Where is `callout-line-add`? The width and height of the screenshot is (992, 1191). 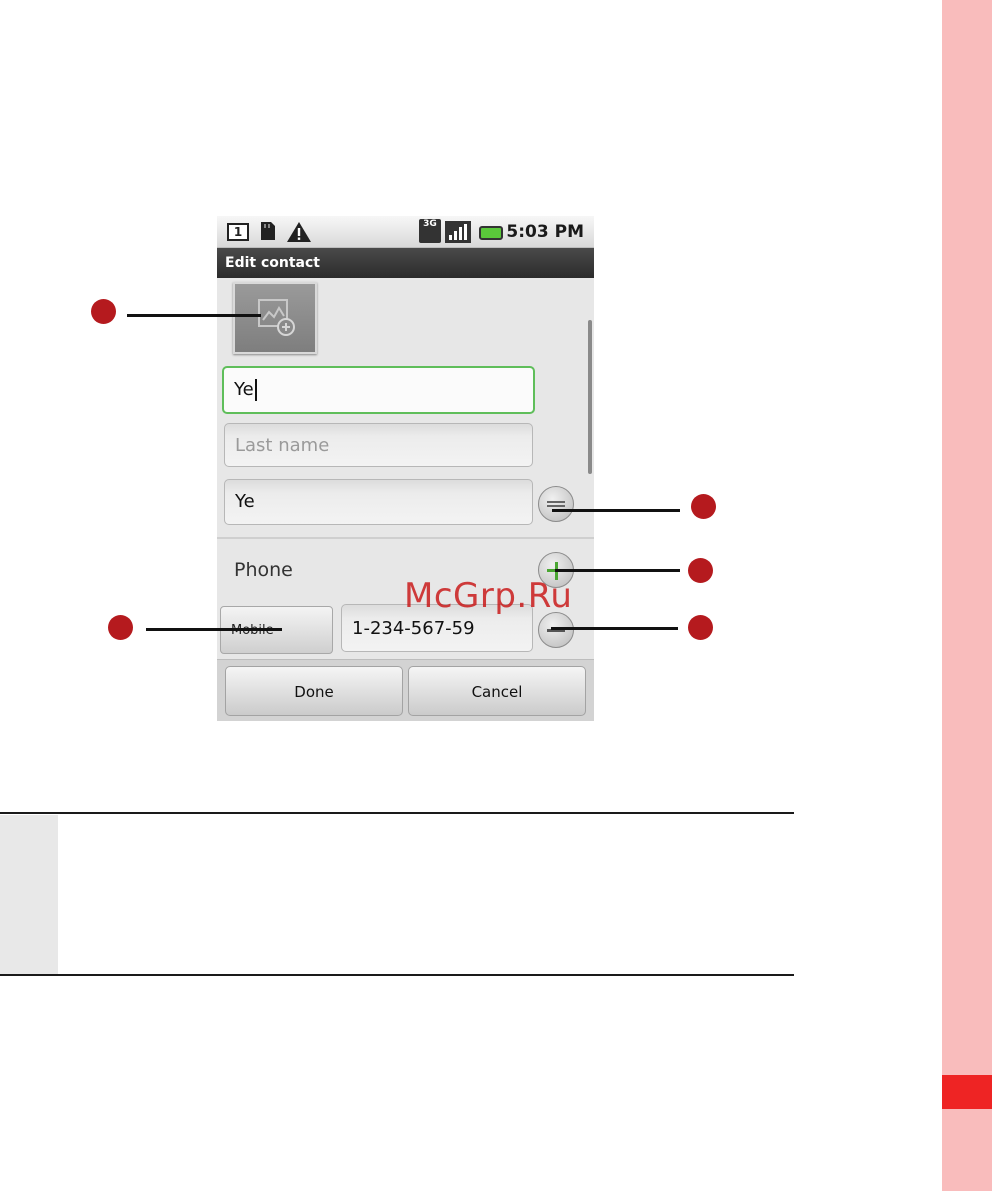 callout-line-add is located at coordinates (617, 570).